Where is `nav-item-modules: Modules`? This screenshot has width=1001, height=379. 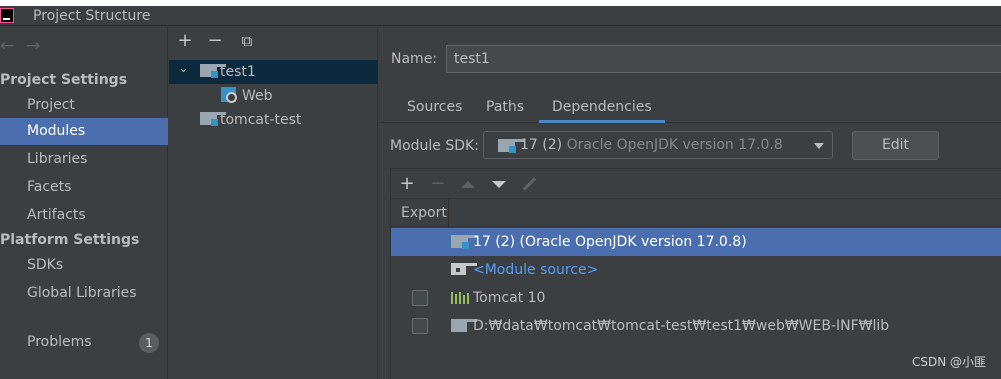 nav-item-modules: Modules is located at coordinates (84, 131).